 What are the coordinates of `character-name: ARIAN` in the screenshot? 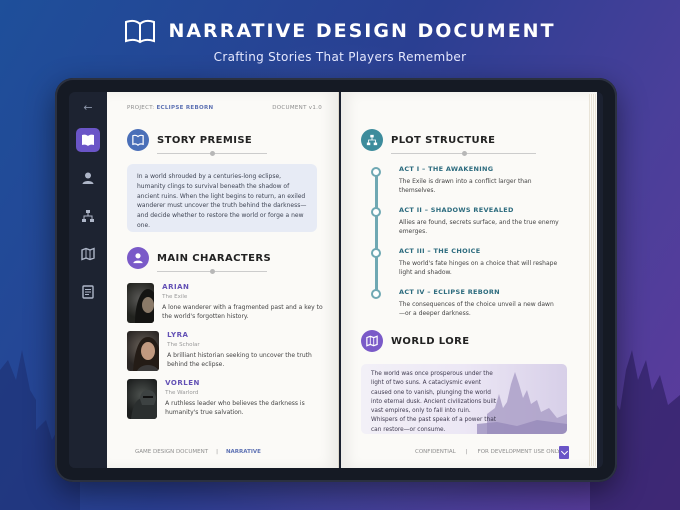 It's located at (176, 287).